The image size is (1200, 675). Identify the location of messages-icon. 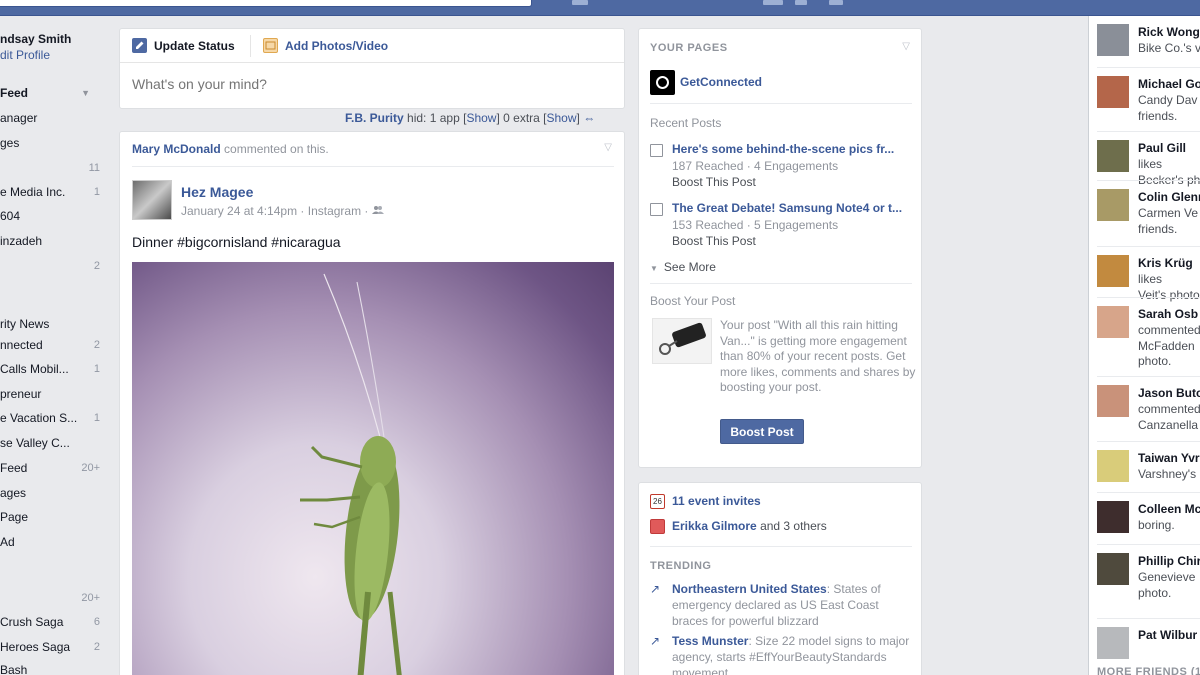
(773, 2).